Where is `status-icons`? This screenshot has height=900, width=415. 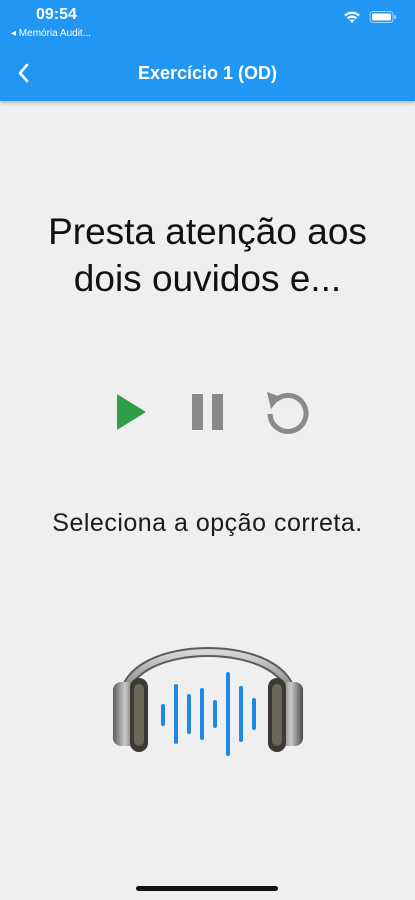
status-icons is located at coordinates (370, 17).